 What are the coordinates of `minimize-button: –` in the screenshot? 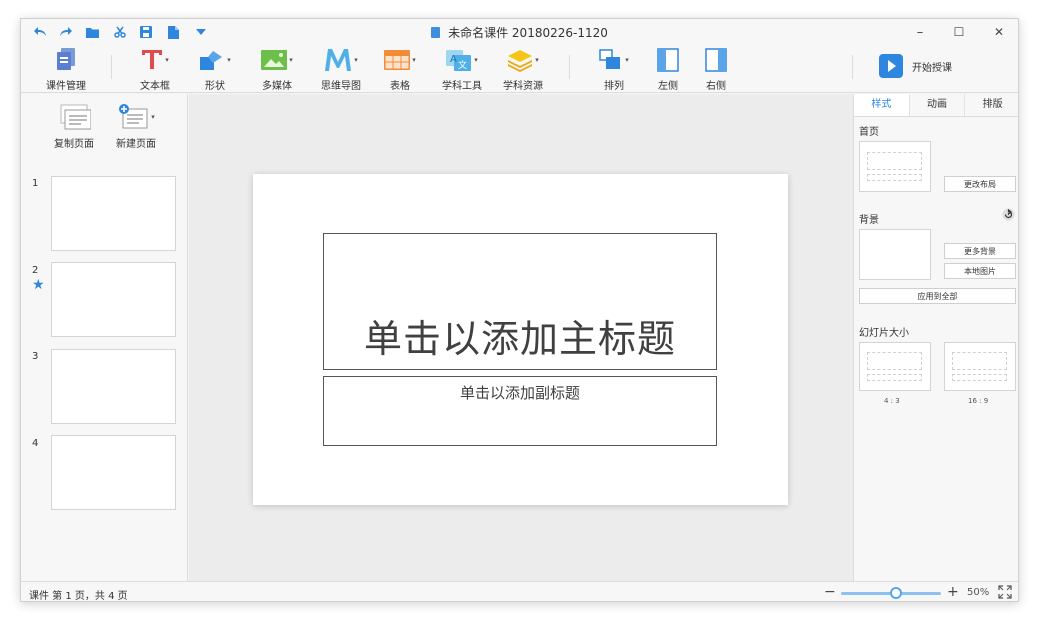 It's located at (920, 32).